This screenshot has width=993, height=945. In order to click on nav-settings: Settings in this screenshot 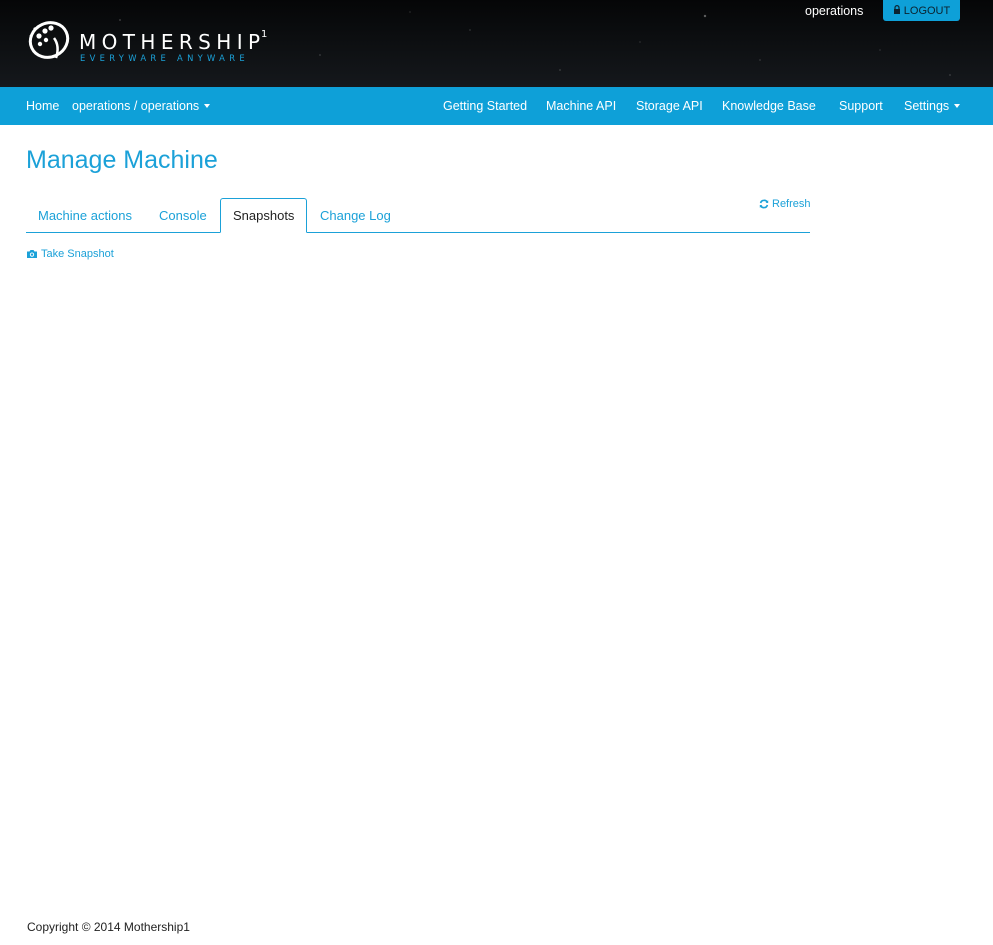, I will do `click(932, 106)`.